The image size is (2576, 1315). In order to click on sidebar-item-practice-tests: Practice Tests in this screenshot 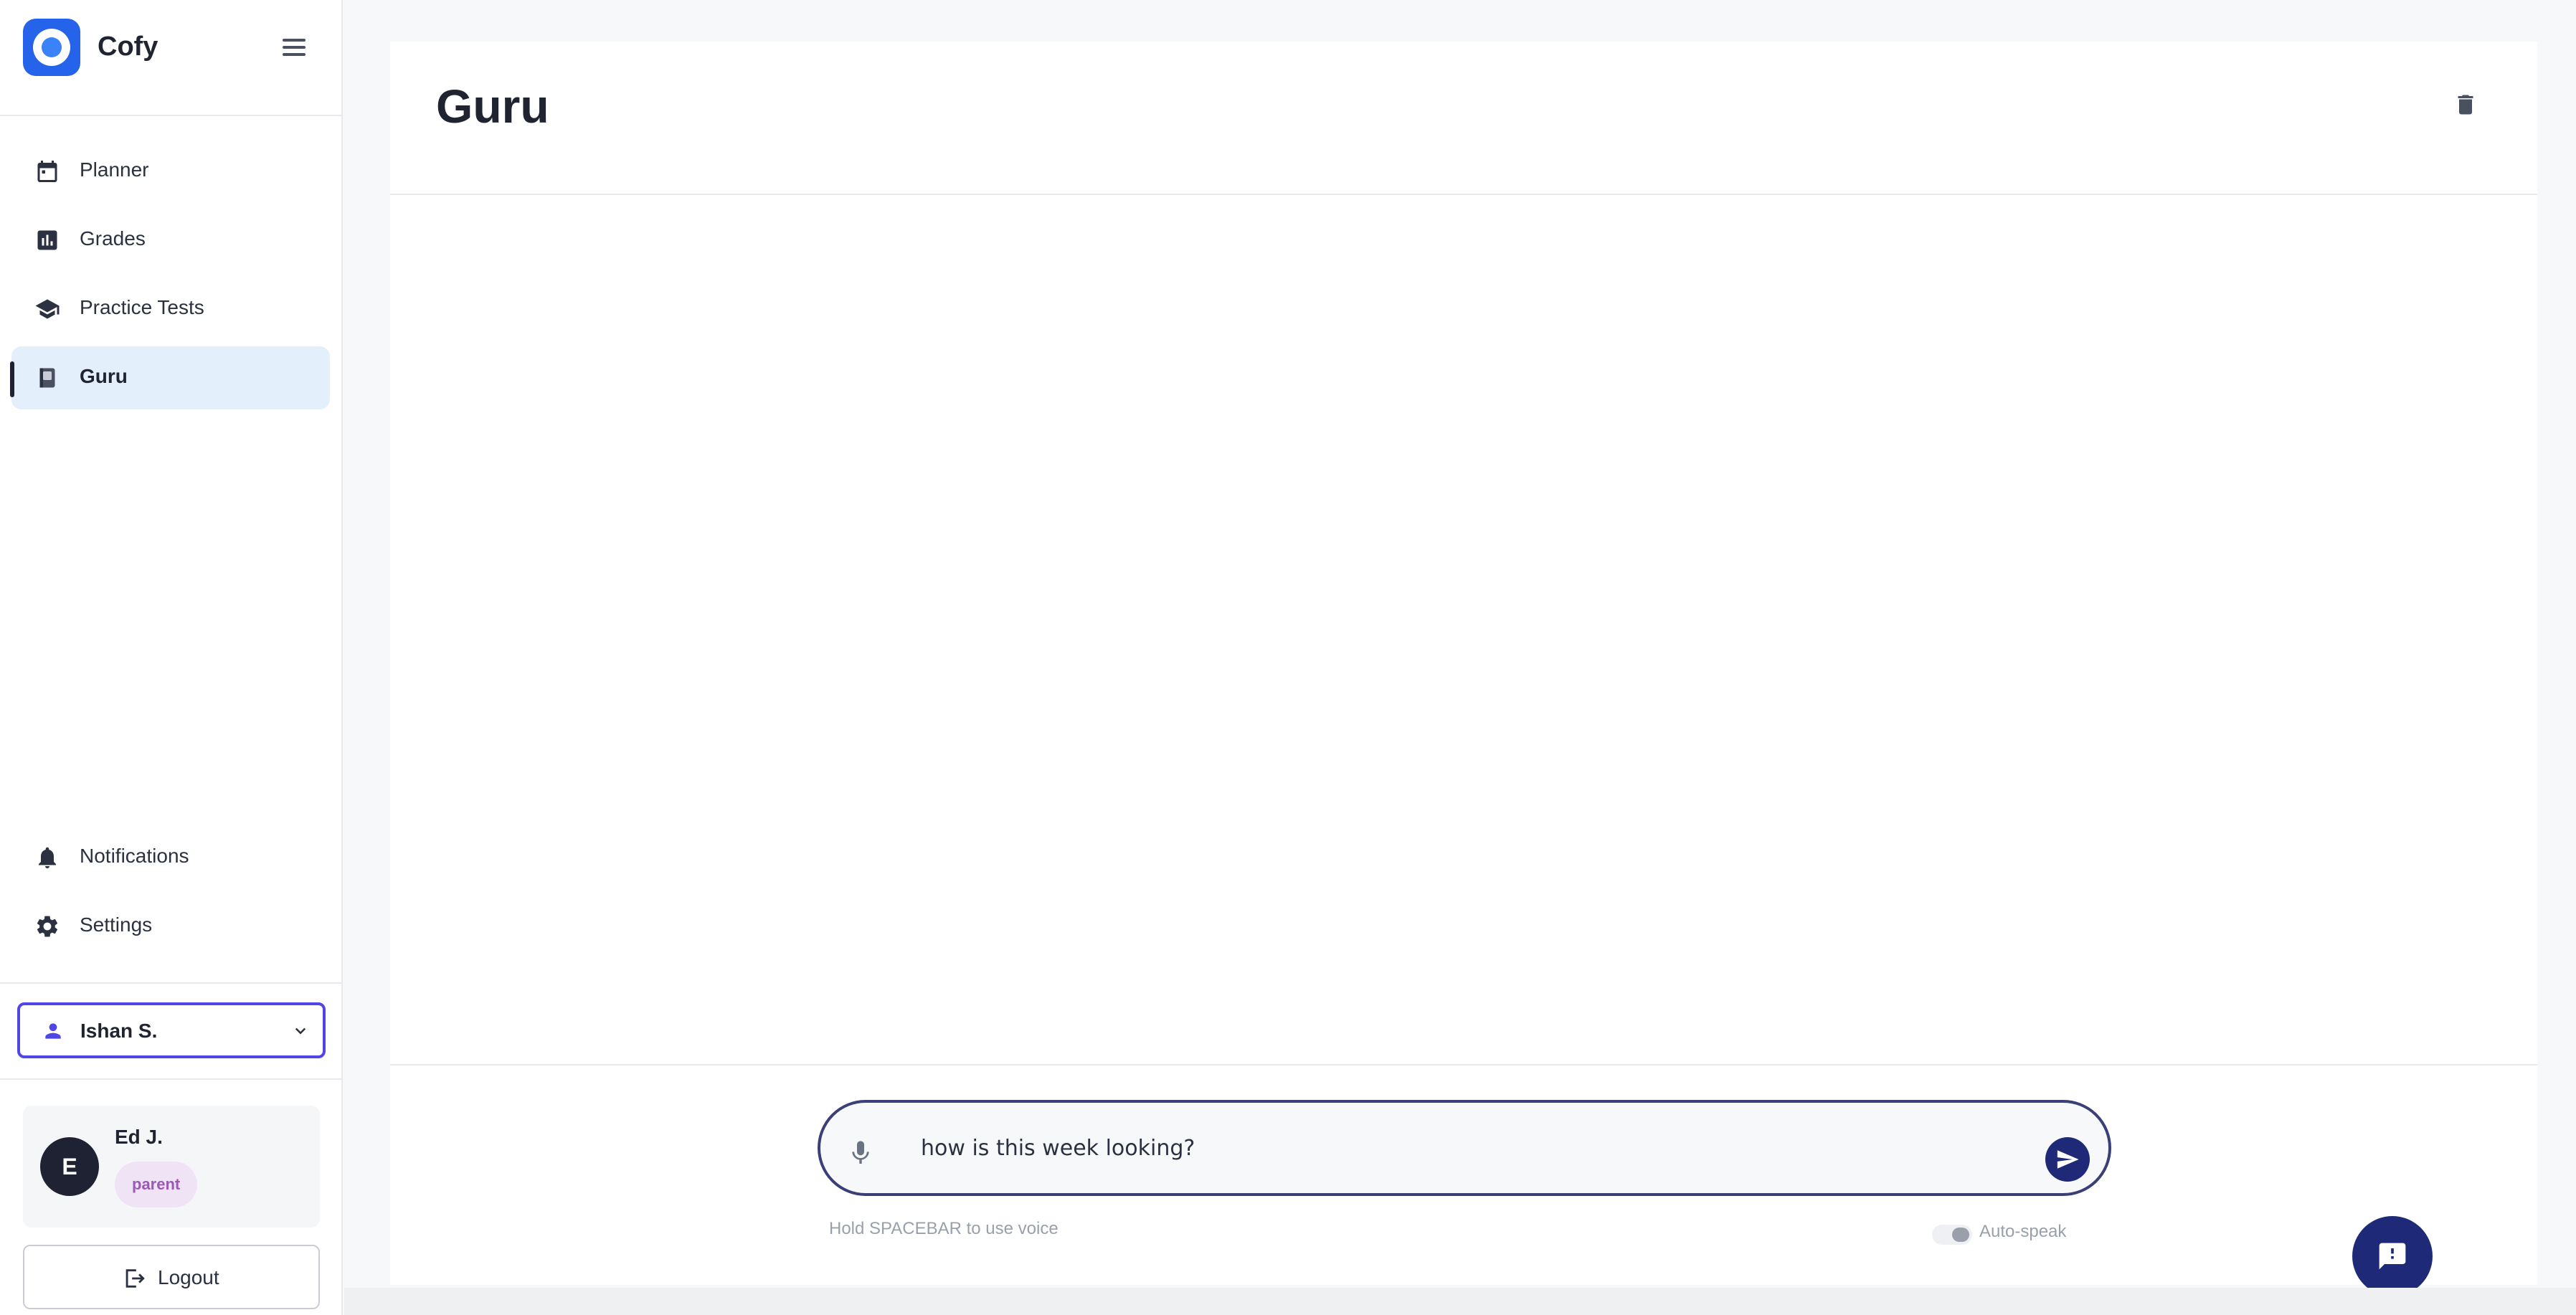, I will do `click(170, 309)`.